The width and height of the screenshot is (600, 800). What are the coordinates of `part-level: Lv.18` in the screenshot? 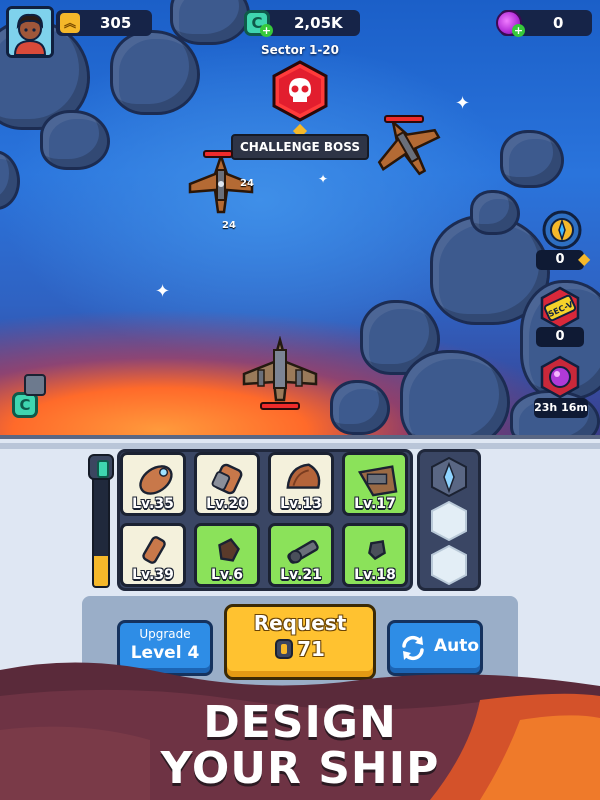 It's located at (375, 575).